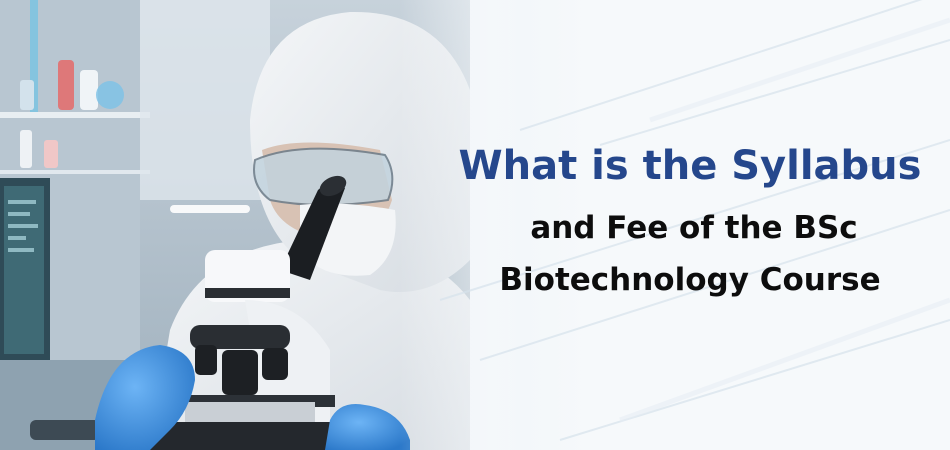 This screenshot has width=950, height=450. Describe the element at coordinates (694, 228) in the screenshot. I see `headline-line-2: and Fee of the BSc` at that location.